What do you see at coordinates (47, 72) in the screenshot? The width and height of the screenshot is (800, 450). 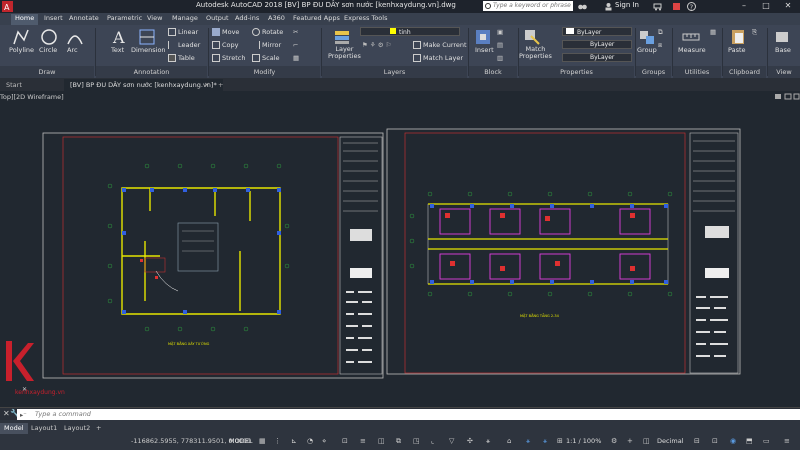 I see `draw-panel-title: Draw` at bounding box center [47, 72].